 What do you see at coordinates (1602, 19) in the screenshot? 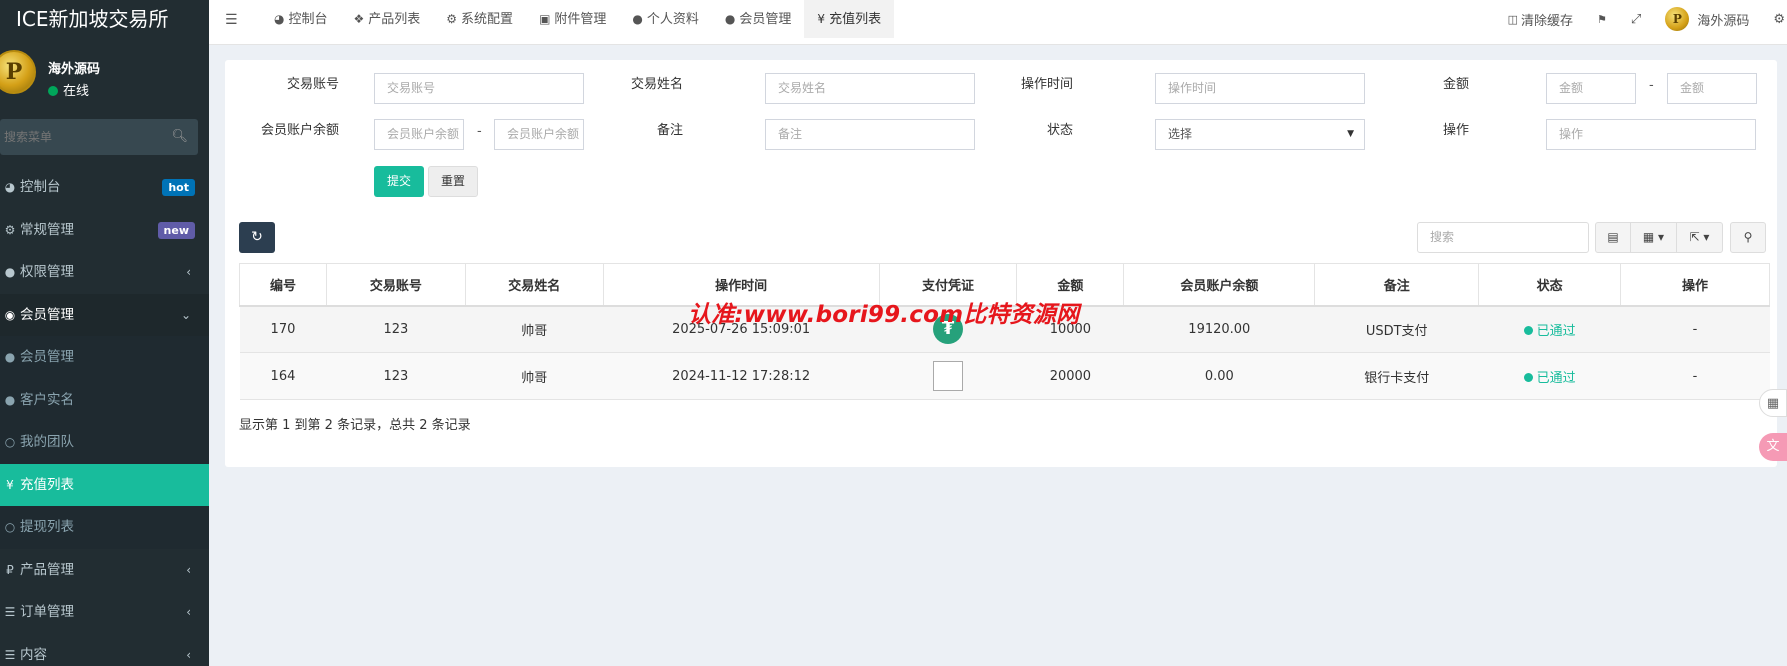
I see `language-button: ⚑` at bounding box center [1602, 19].